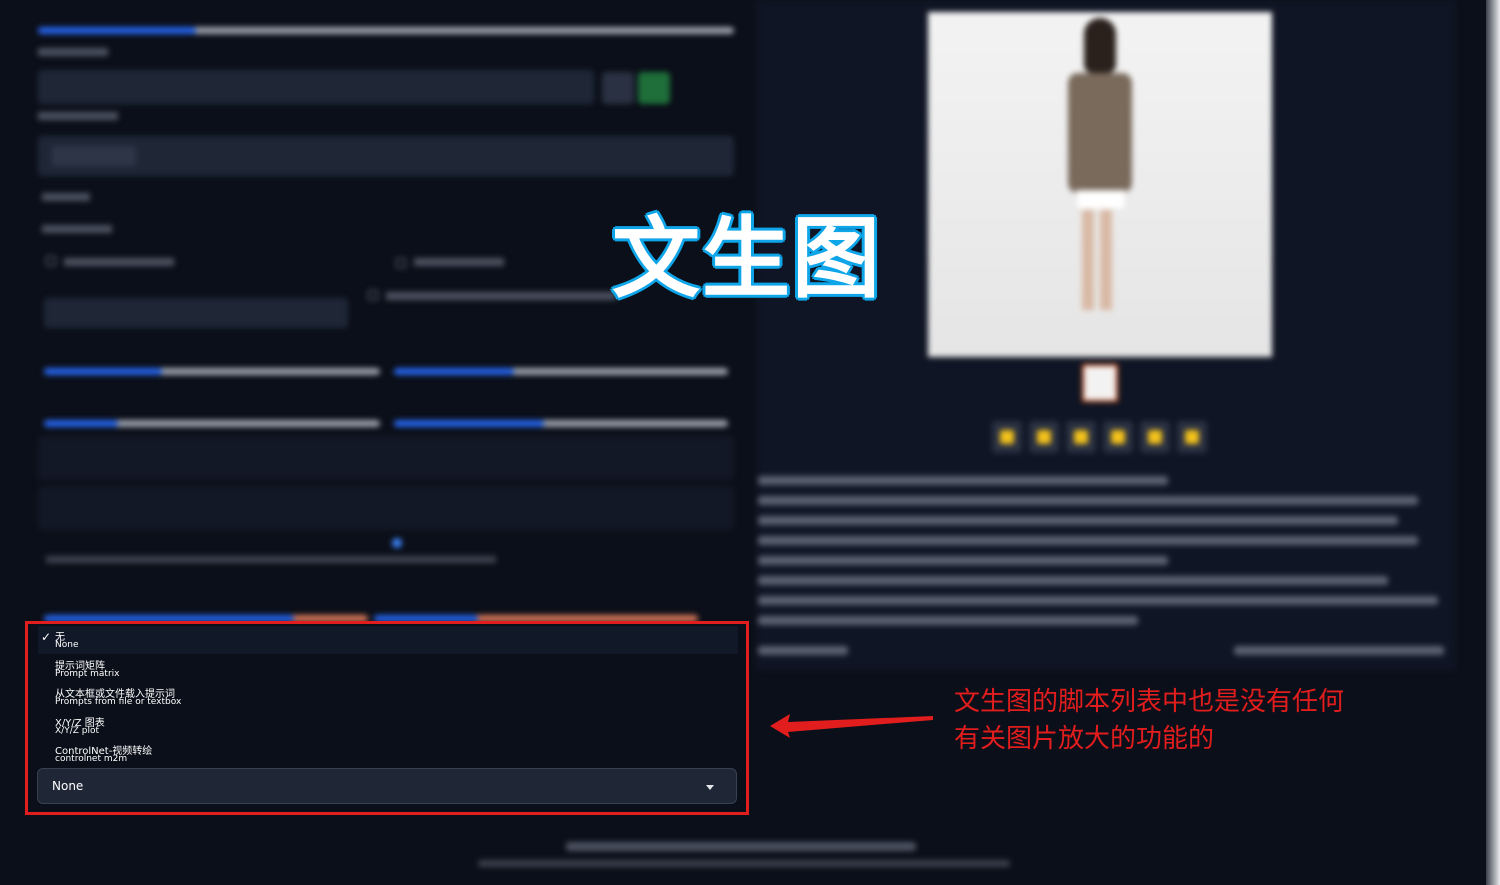 This screenshot has height=885, width=1500. I want to click on tag-chip, so click(94, 156).